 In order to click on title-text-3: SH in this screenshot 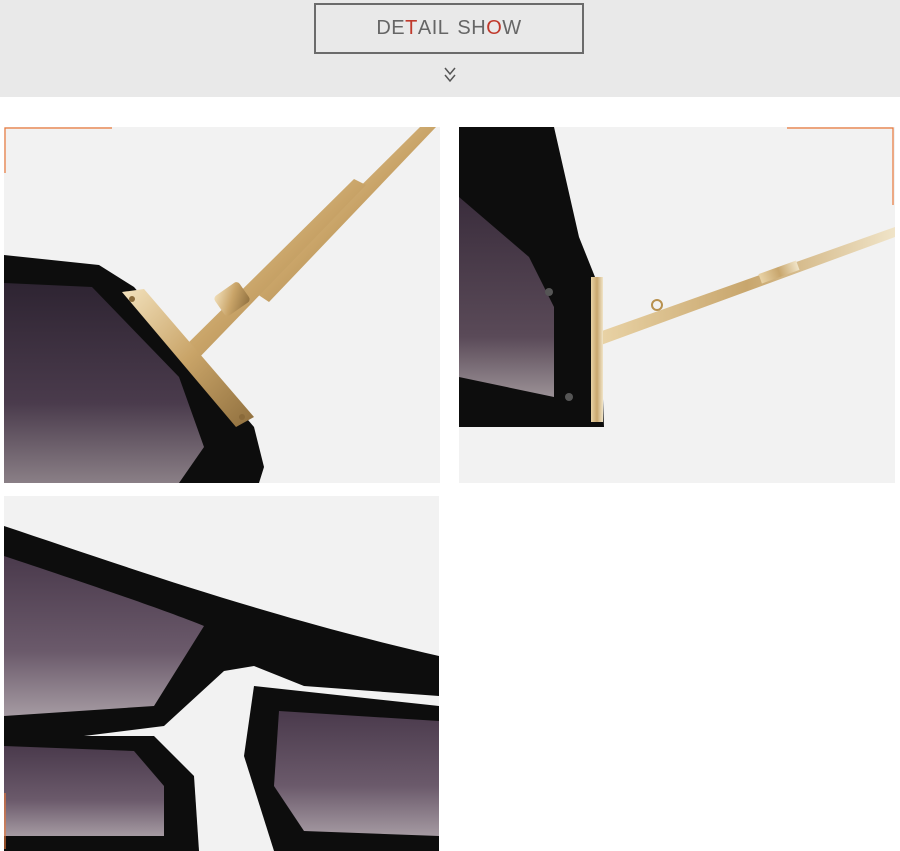, I will do `click(472, 28)`.